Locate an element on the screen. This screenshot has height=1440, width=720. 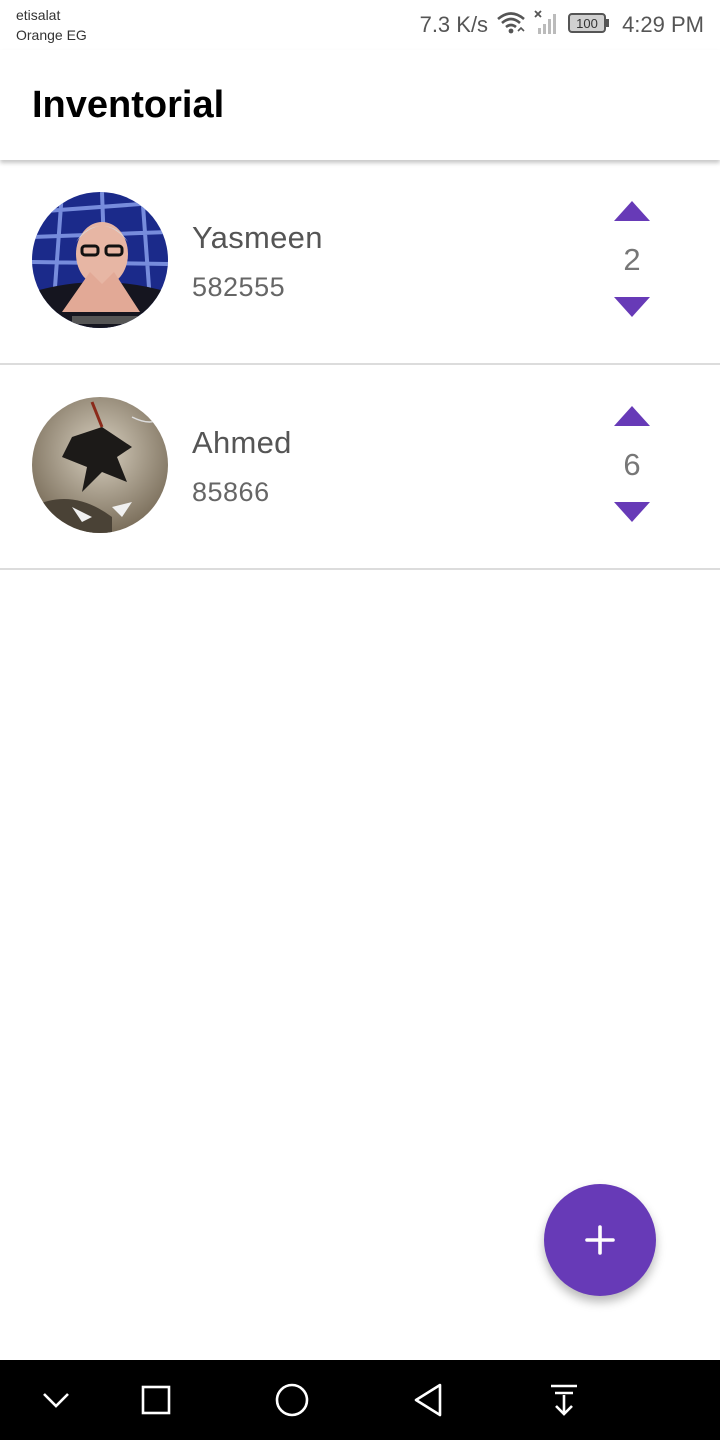
quantity-value: 2 is located at coordinates (632, 259).